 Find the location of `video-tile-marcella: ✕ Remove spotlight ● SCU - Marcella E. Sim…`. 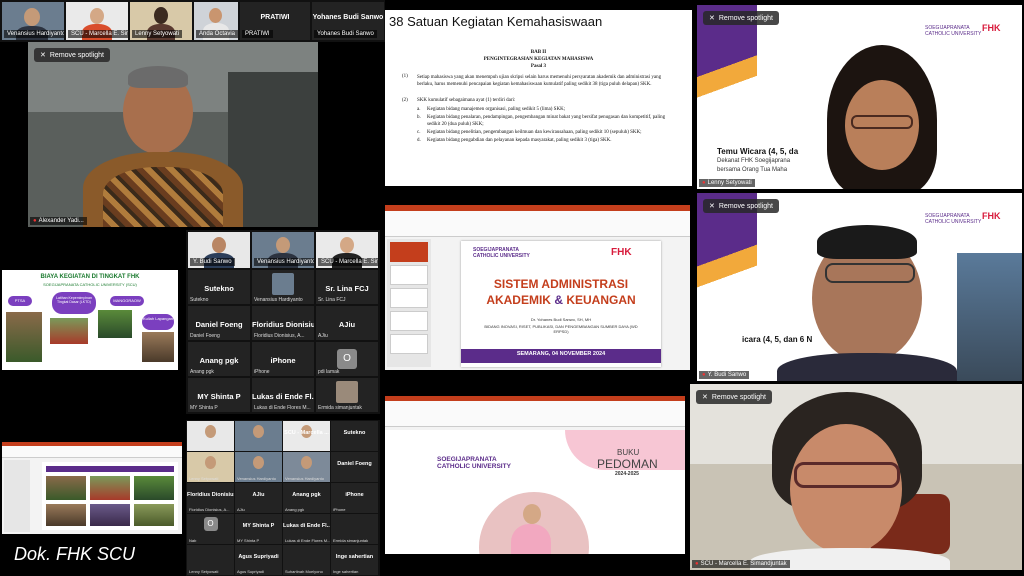

video-tile-marcella: ✕ Remove spotlight ● SCU - Marcella E. Sim… is located at coordinates (856, 477).